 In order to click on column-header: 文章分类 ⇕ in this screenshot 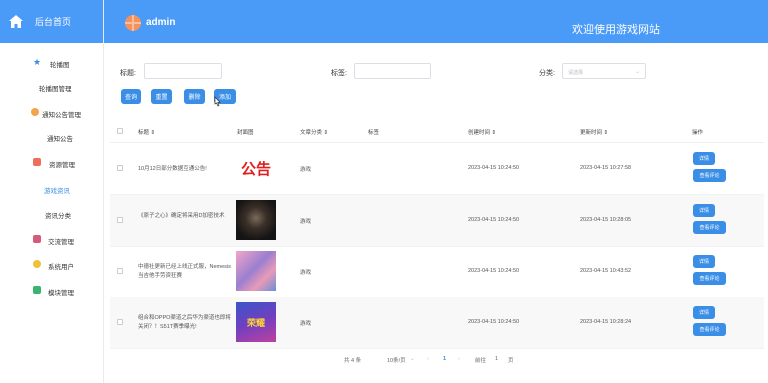, I will do `click(314, 132)`.